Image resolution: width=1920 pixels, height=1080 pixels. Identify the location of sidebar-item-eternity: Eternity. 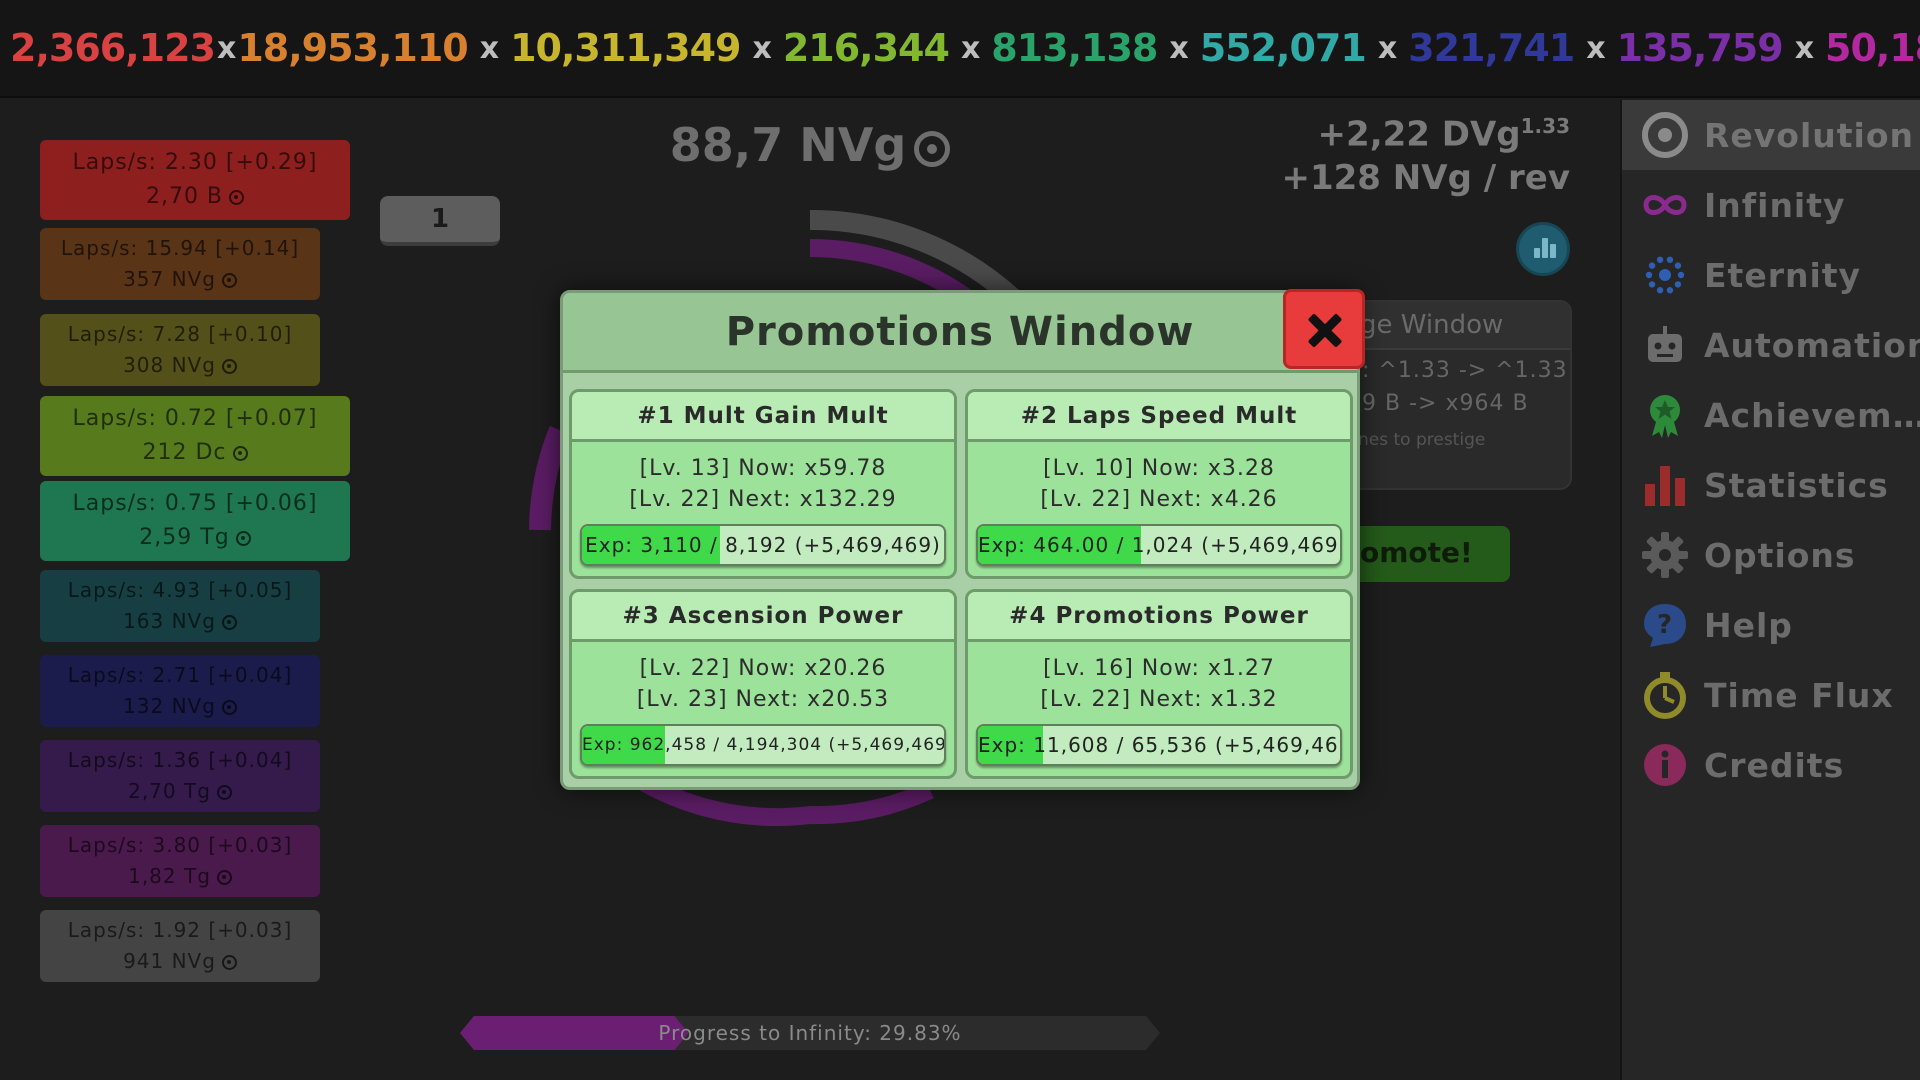
(1771, 275).